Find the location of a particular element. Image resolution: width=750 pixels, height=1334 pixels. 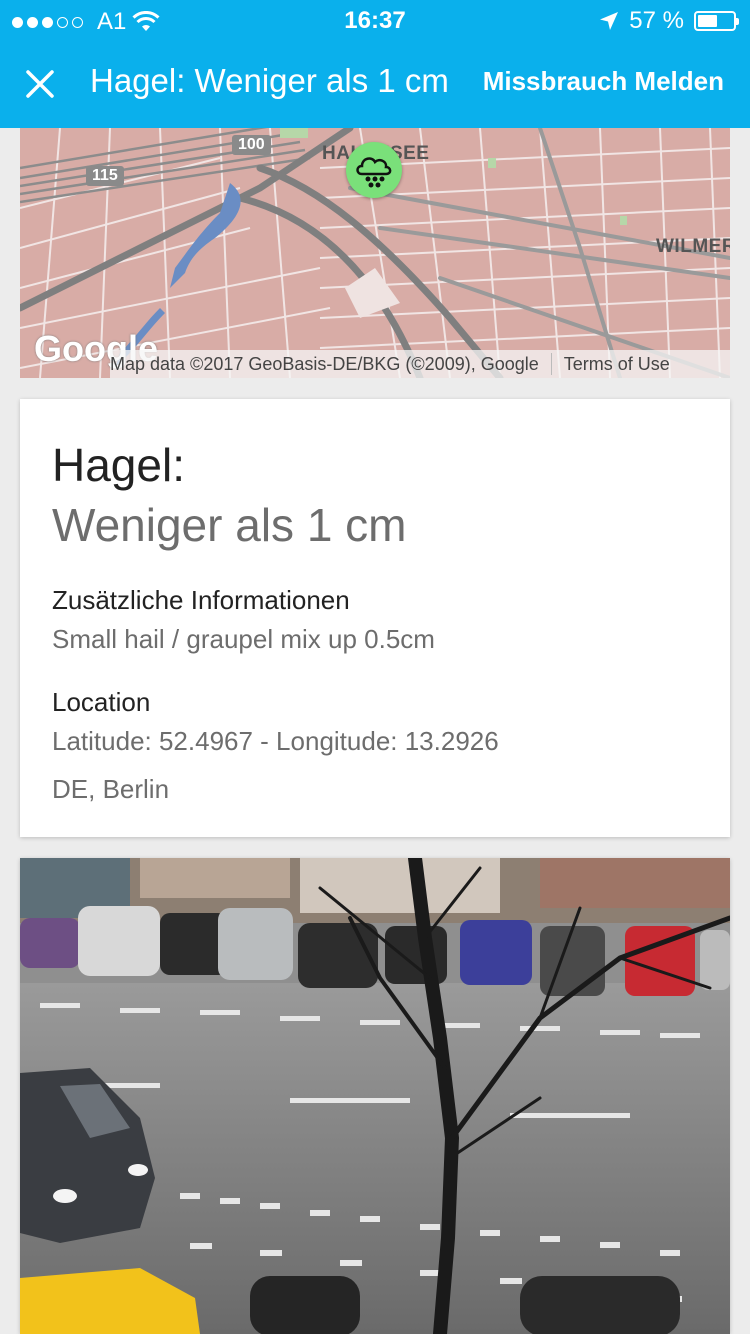

hail-cloud-icon is located at coordinates (374, 172).